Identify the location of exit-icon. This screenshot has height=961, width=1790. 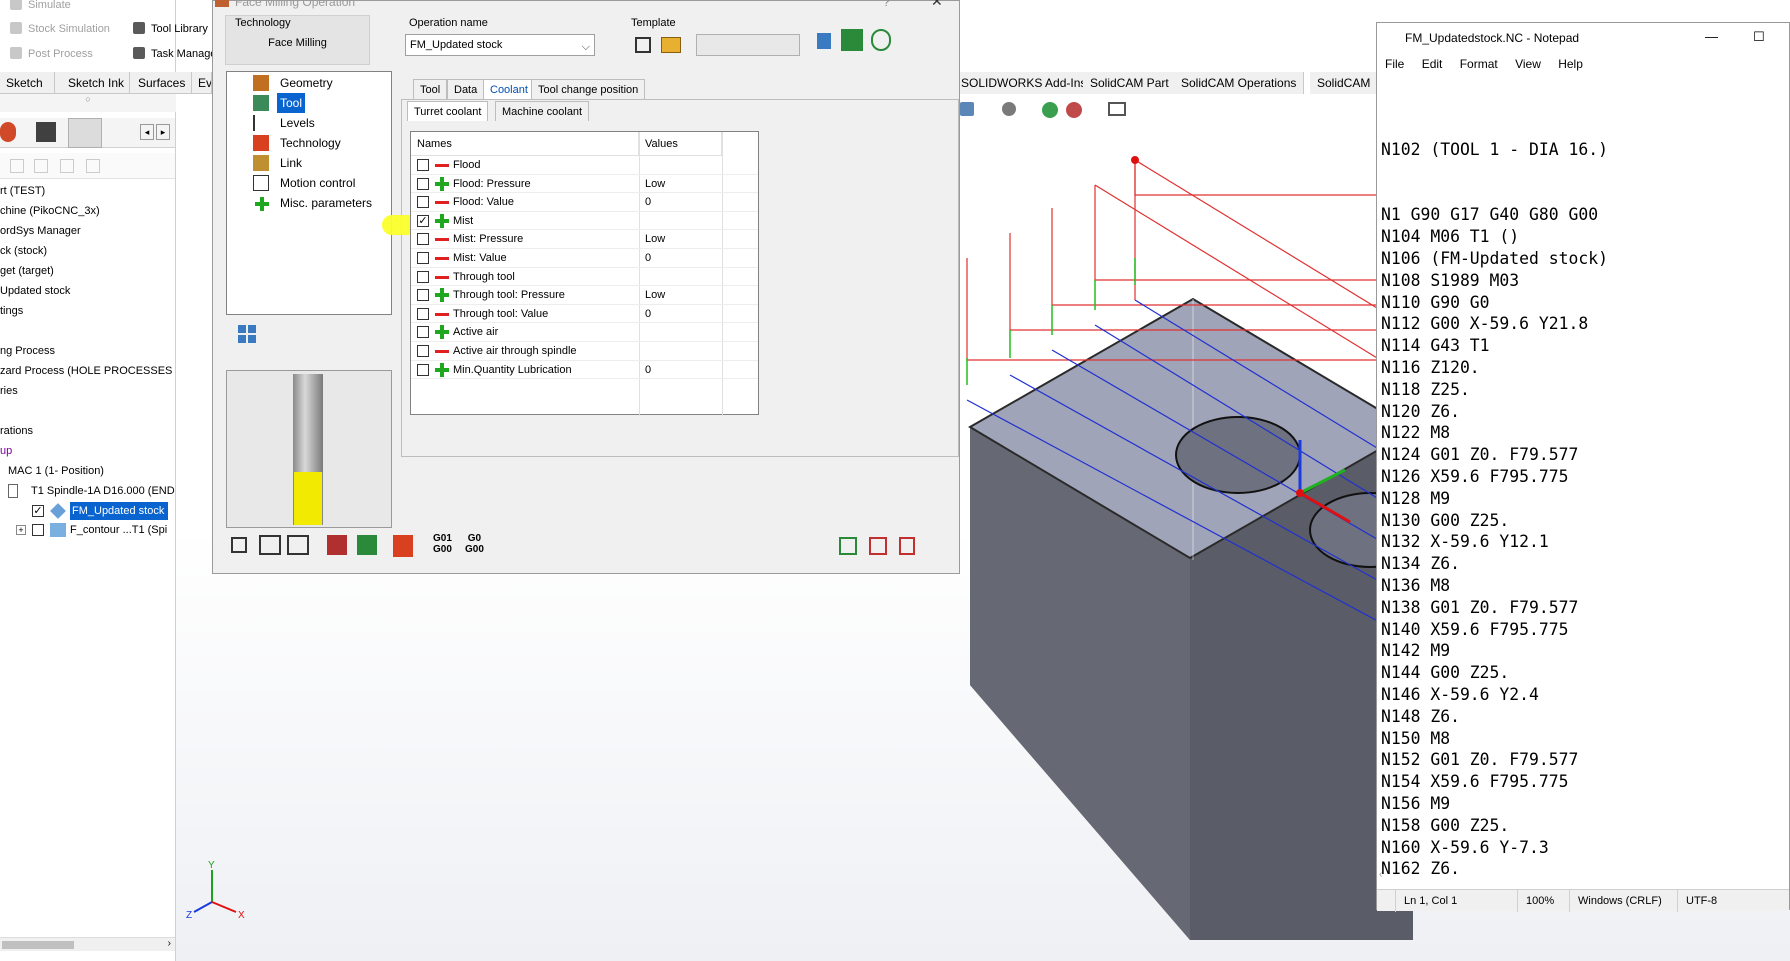
(907, 546).